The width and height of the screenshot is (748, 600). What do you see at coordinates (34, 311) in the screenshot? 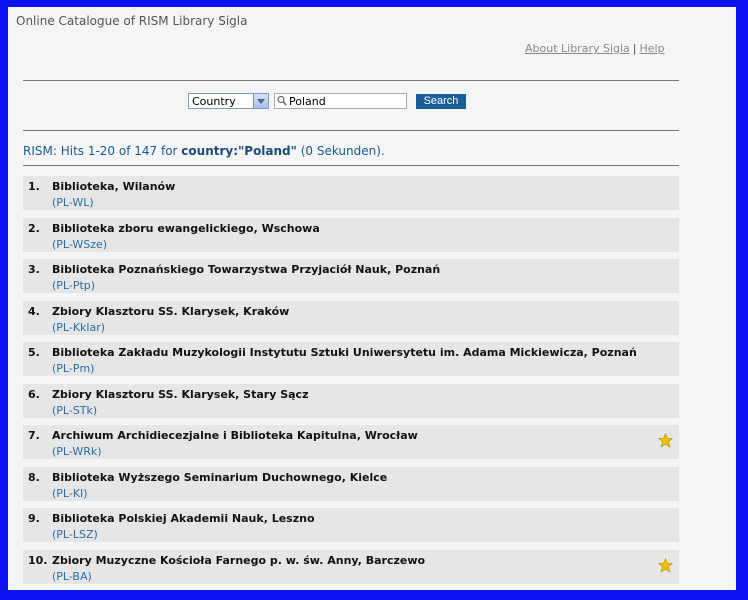
I see `result-number: 4.` at bounding box center [34, 311].